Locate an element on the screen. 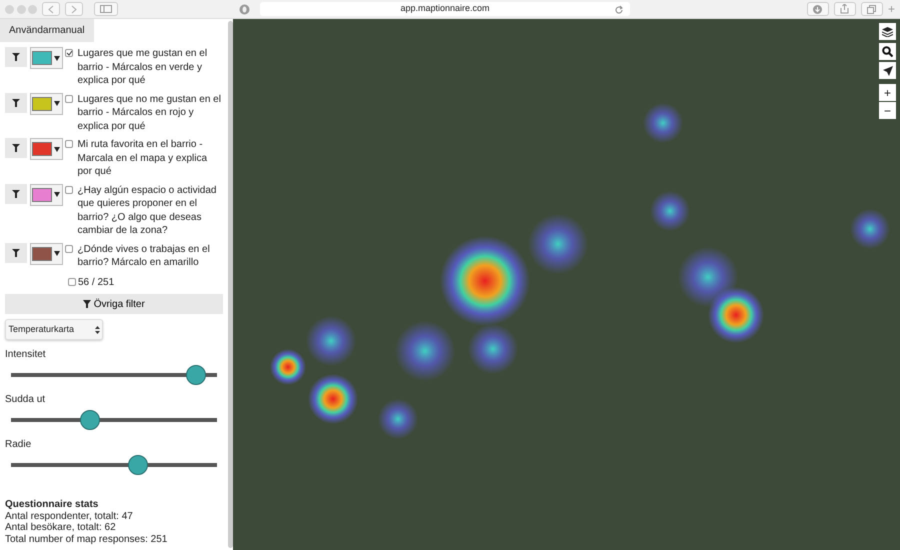 The width and height of the screenshot is (900, 550). map-type-select: Temperaturkarta is located at coordinates (54, 329).